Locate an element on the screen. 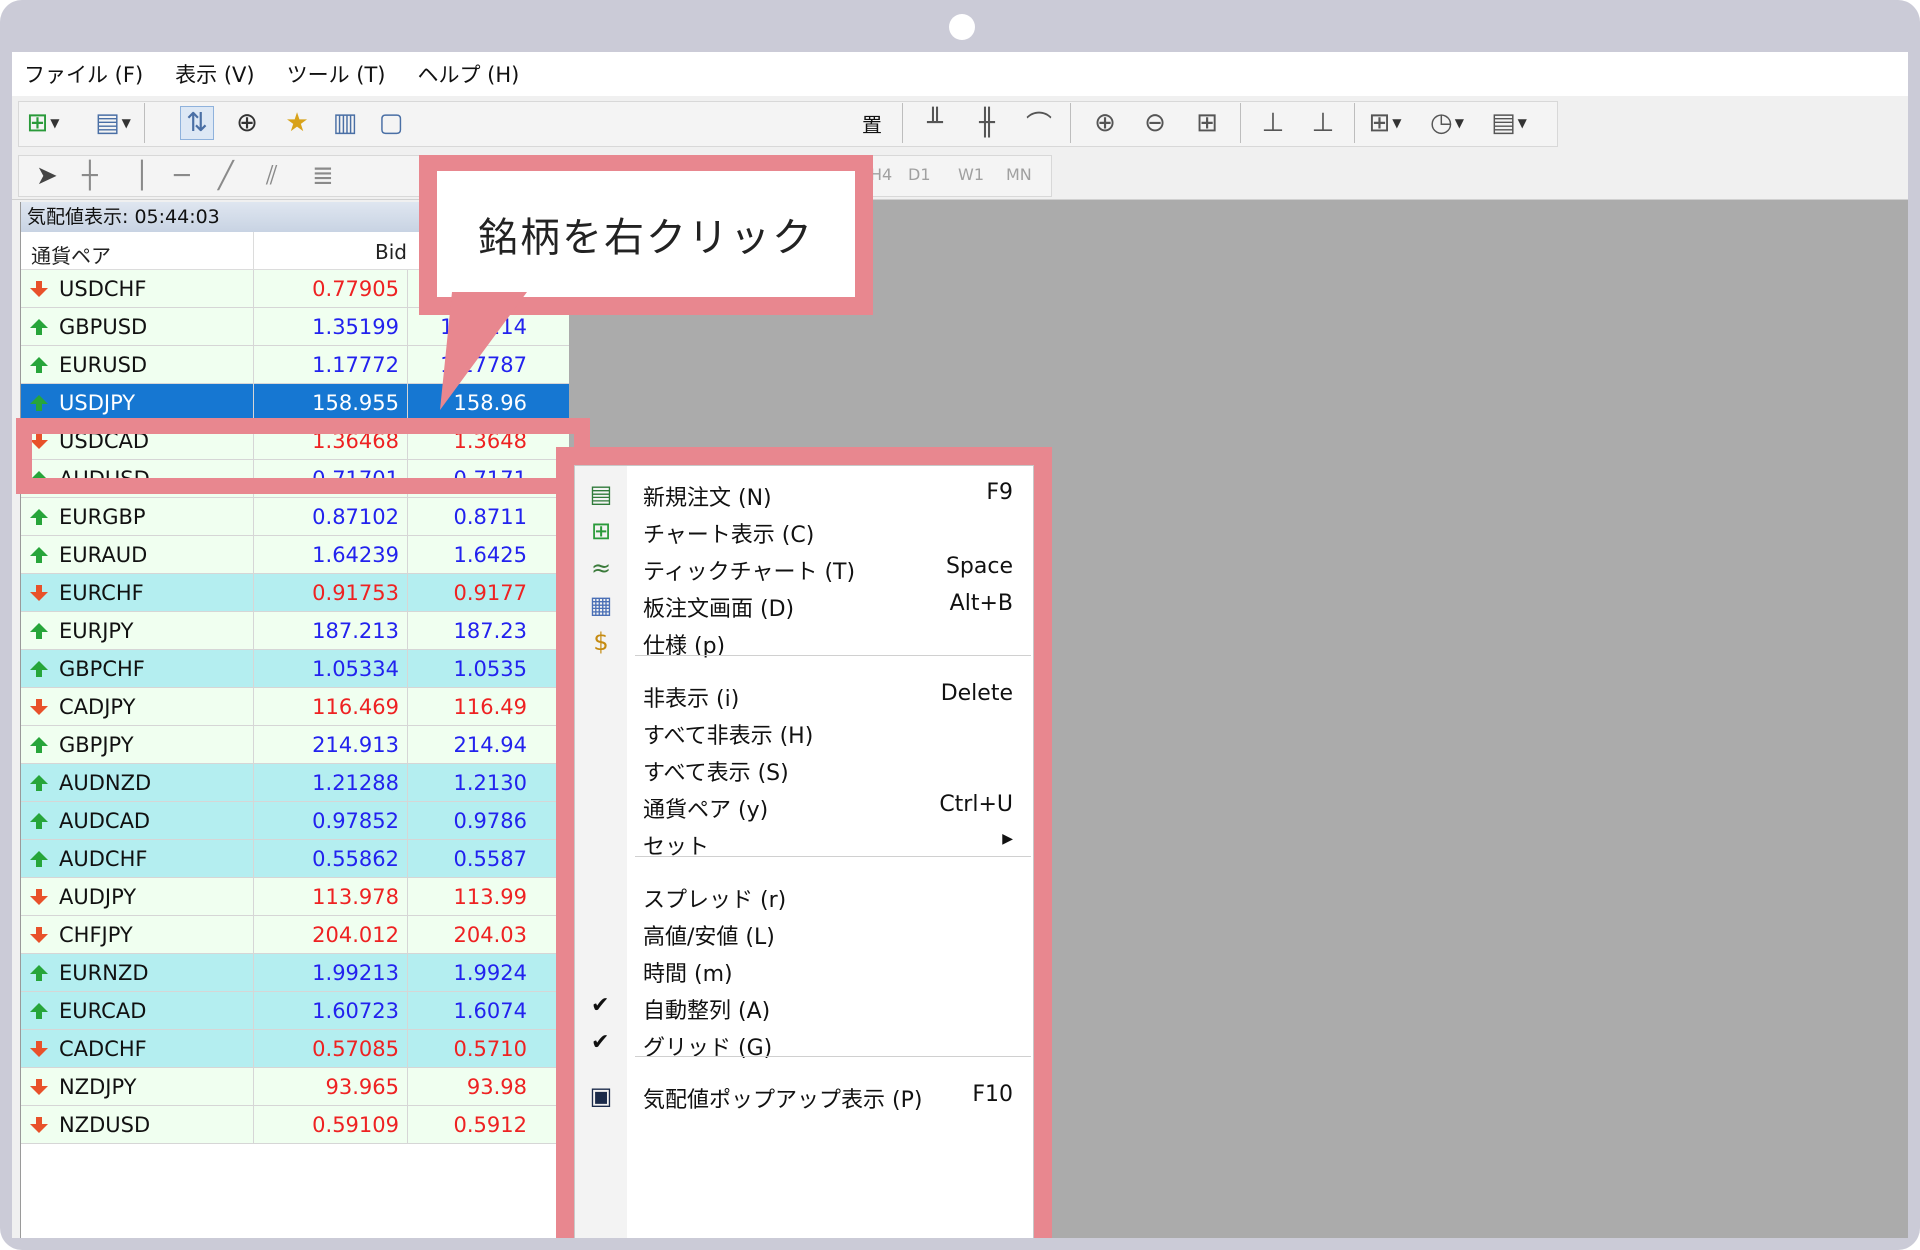 The width and height of the screenshot is (1920, 1250). crosshair-tool-icon: ┼ is located at coordinates (90, 176).